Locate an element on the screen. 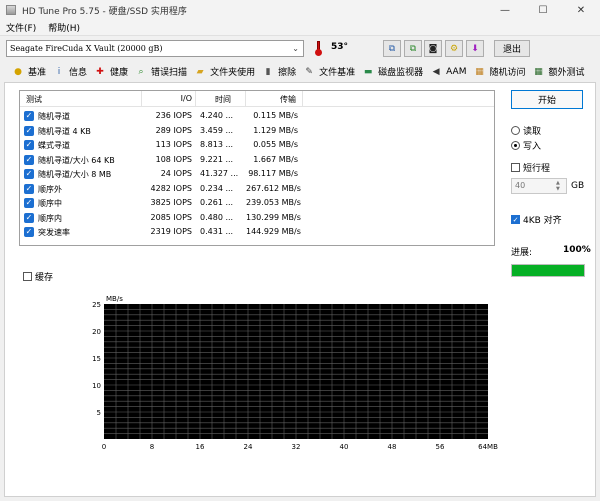  y-tick-label: 25 is located at coordinates (96, 305).